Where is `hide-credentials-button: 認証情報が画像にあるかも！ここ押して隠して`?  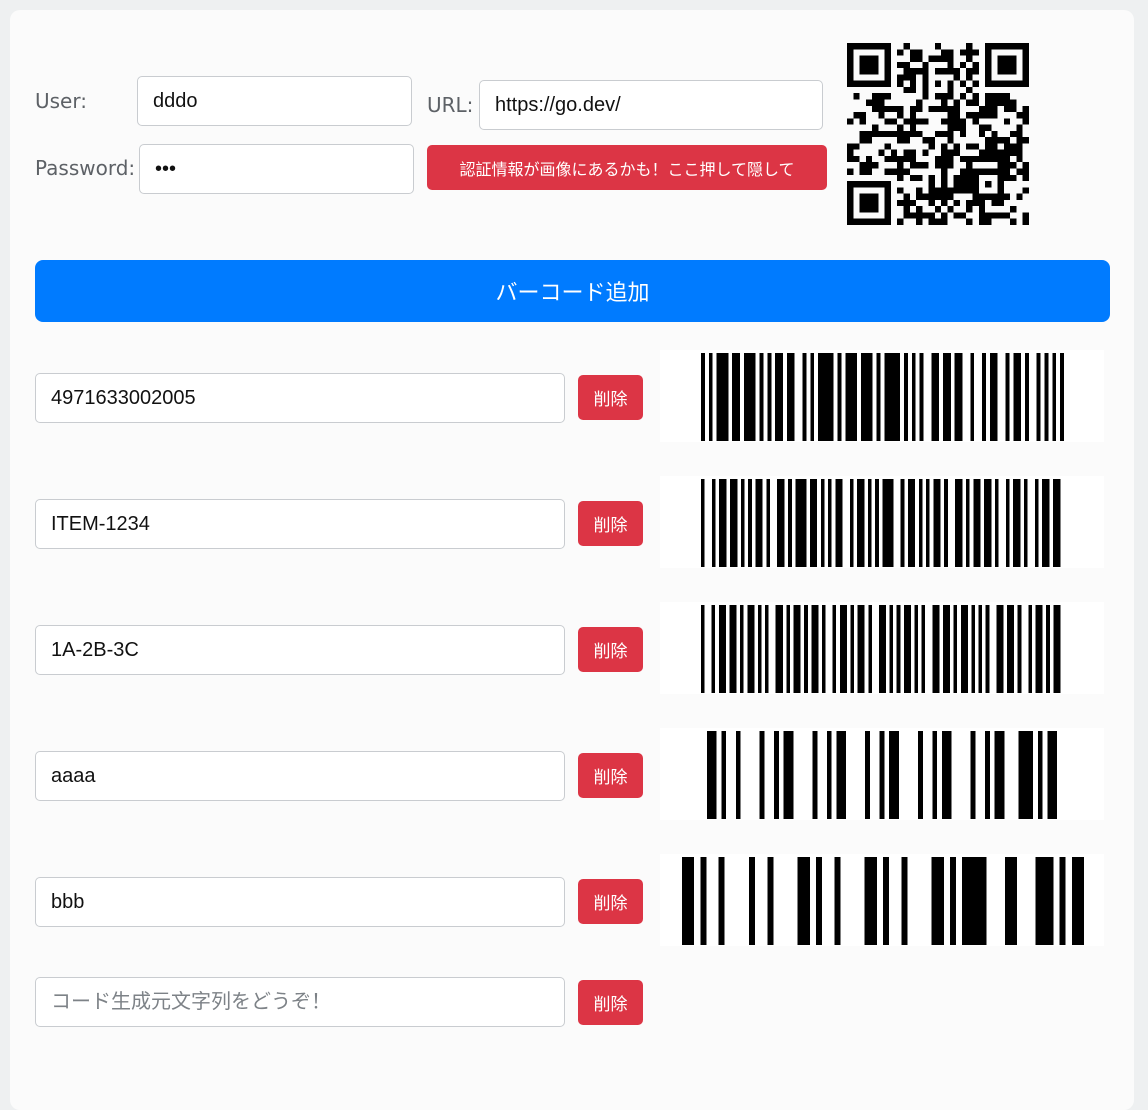
hide-credentials-button: 認証情報が画像にあるかも！ここ押して隠して is located at coordinates (627, 167).